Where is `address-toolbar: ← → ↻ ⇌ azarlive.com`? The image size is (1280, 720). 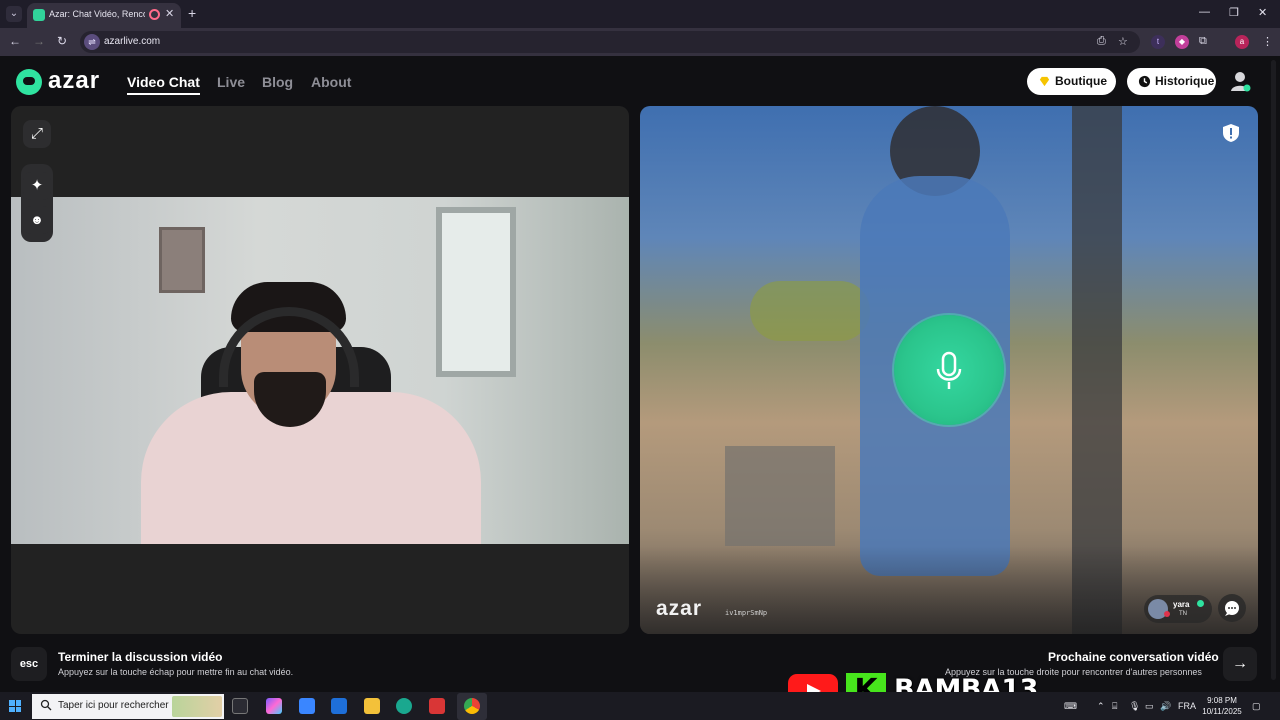 address-toolbar: ← → ↻ ⇌ azarlive.com is located at coordinates (640, 42).